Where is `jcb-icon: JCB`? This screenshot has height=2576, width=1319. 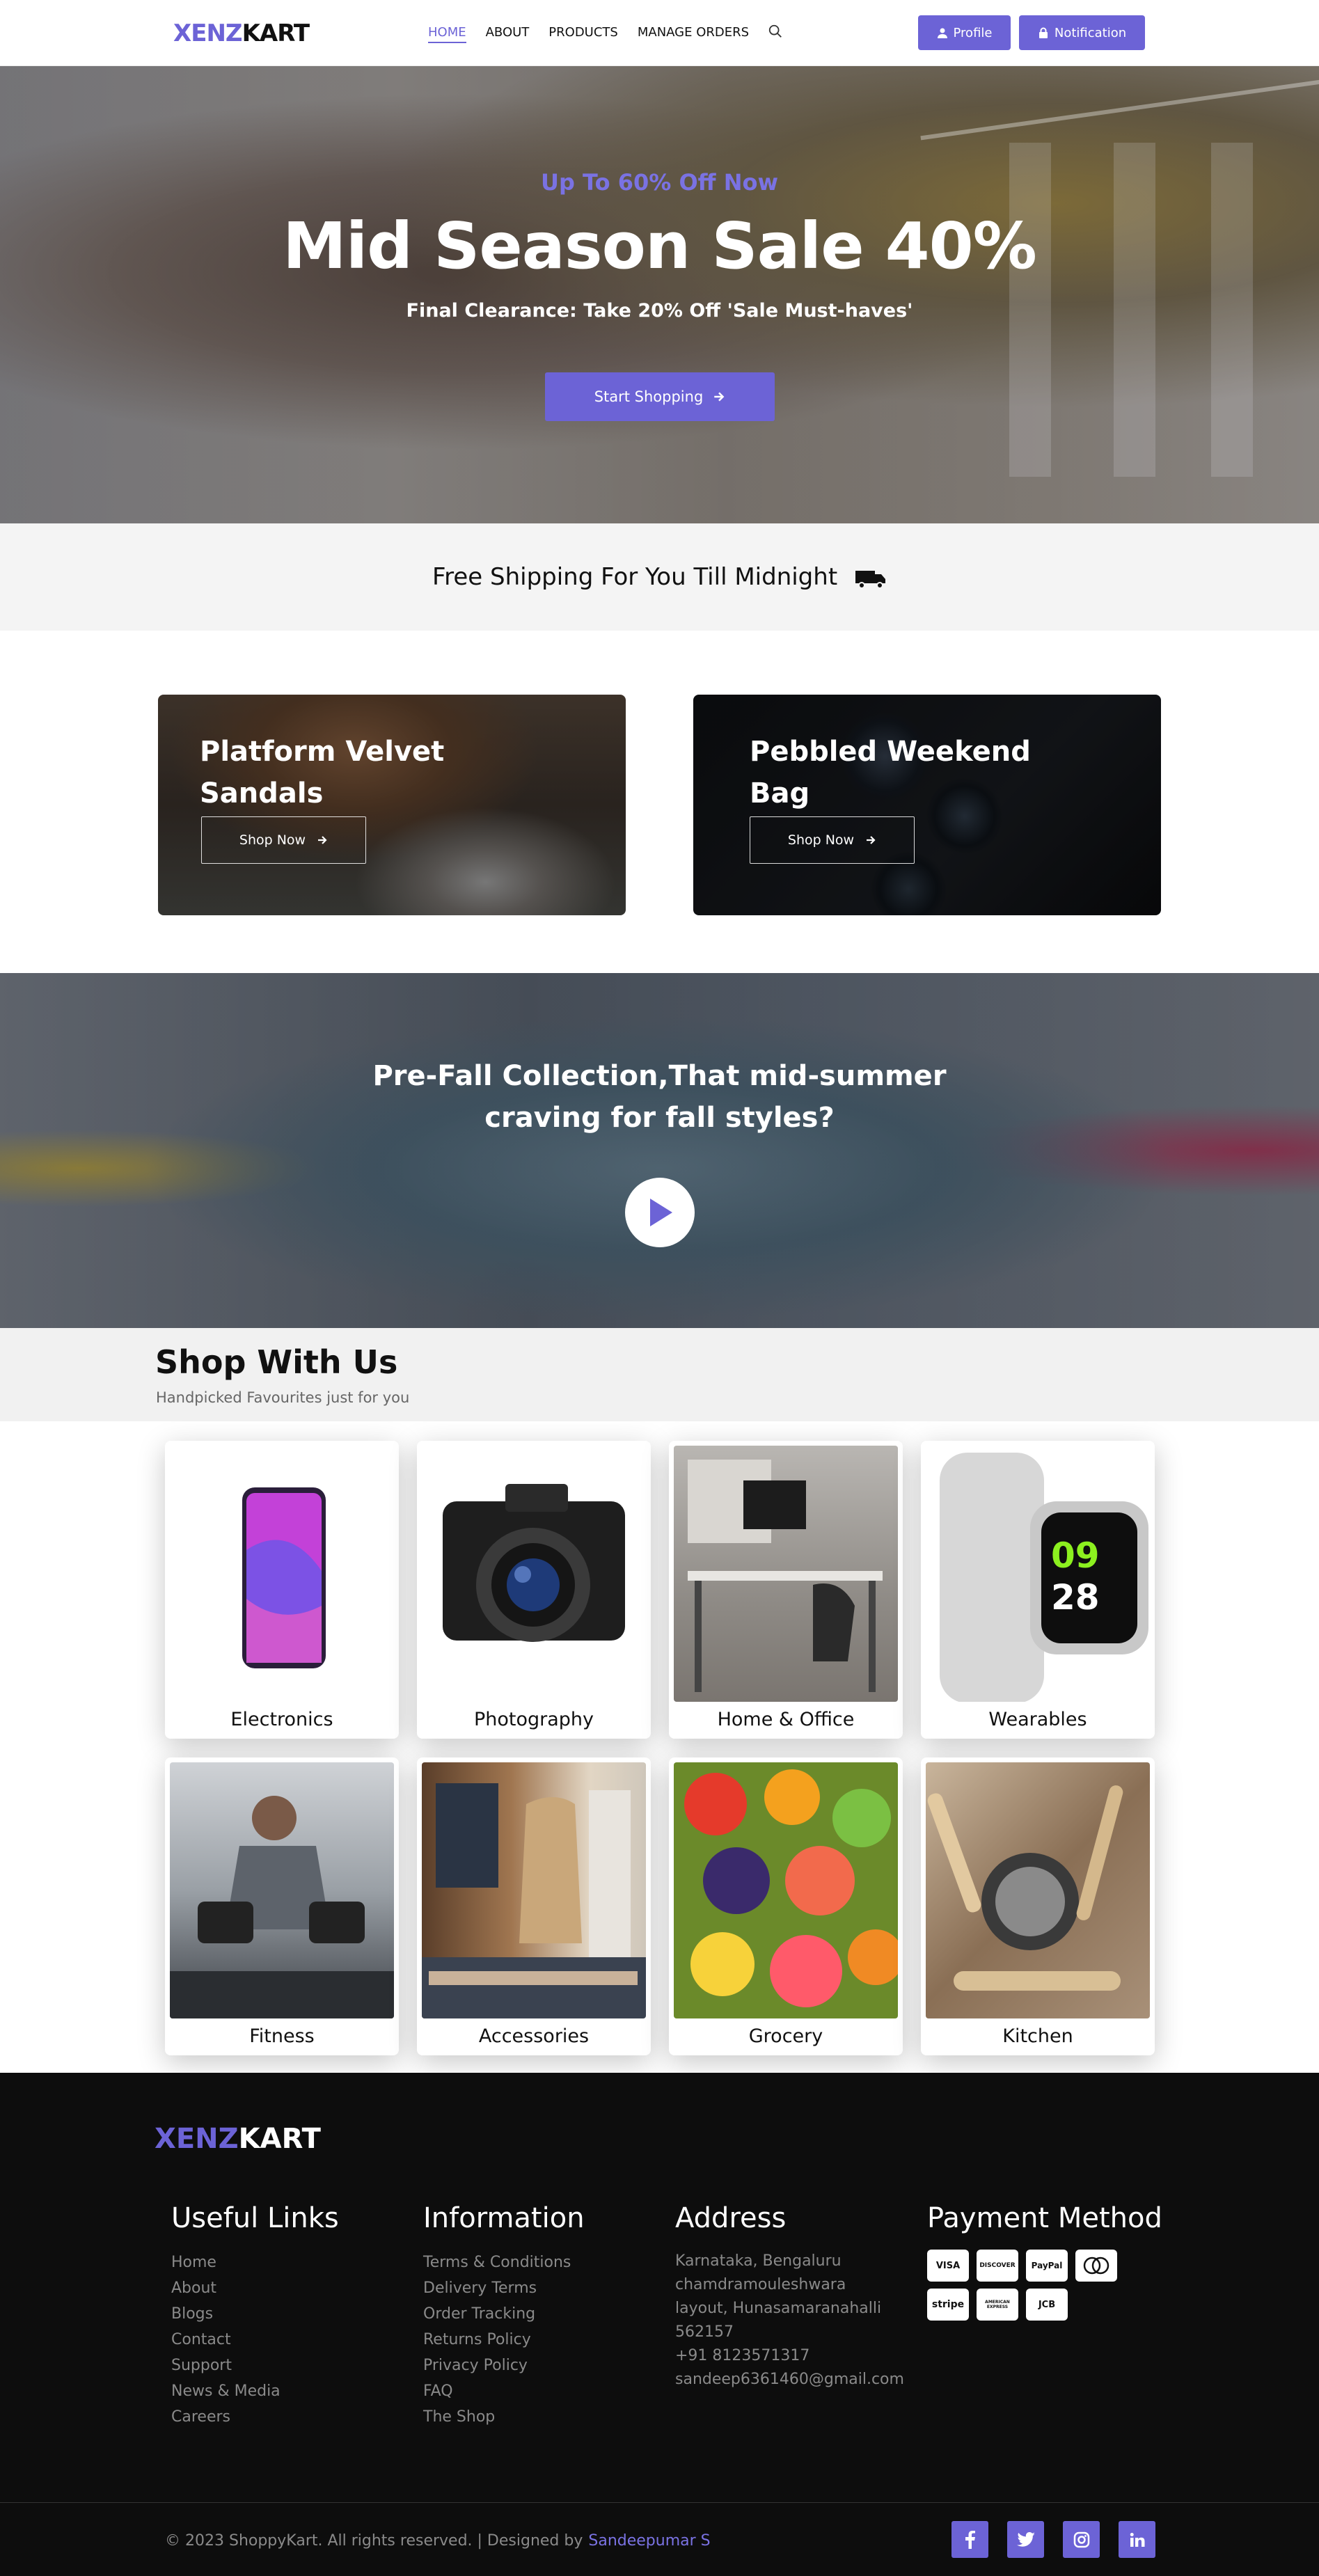 jcb-icon: JCB is located at coordinates (1047, 2305).